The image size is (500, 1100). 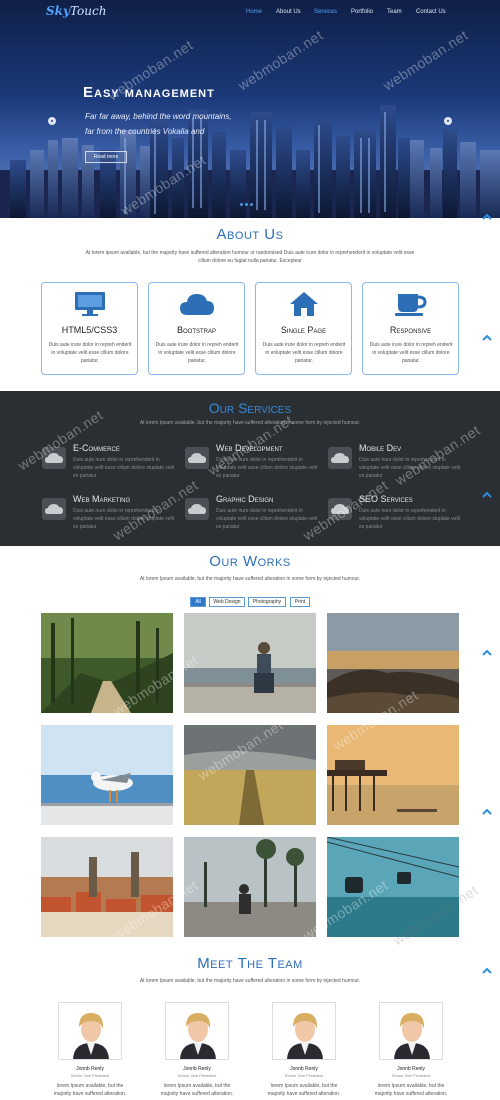 What do you see at coordinates (149, 92) in the screenshot?
I see `hero-title: Easy management` at bounding box center [149, 92].